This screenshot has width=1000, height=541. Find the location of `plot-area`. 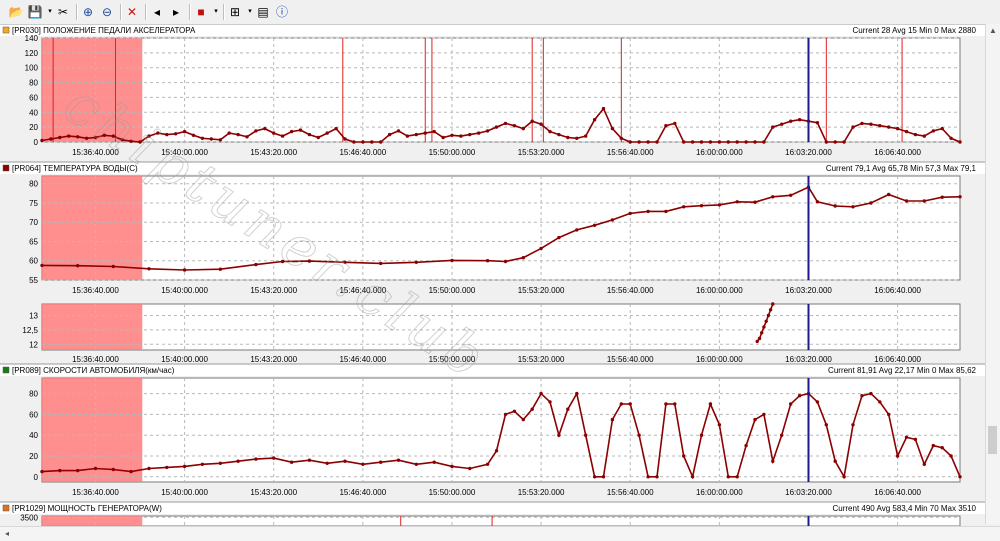

plot-area is located at coordinates (501, 327).